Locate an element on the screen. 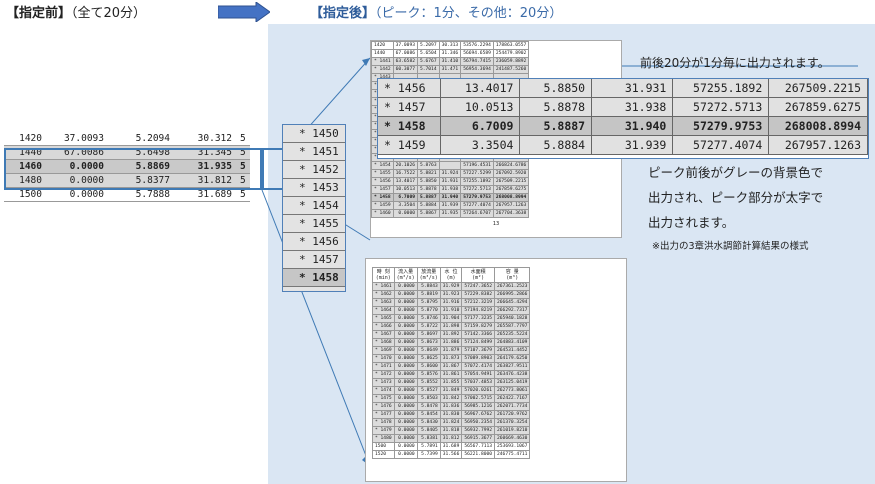  table-cell: 266995.2866 is located at coordinates (512, 294).